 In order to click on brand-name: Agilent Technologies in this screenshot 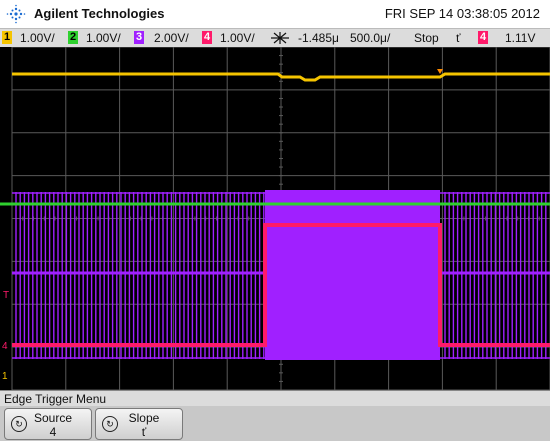, I will do `click(99, 13)`.